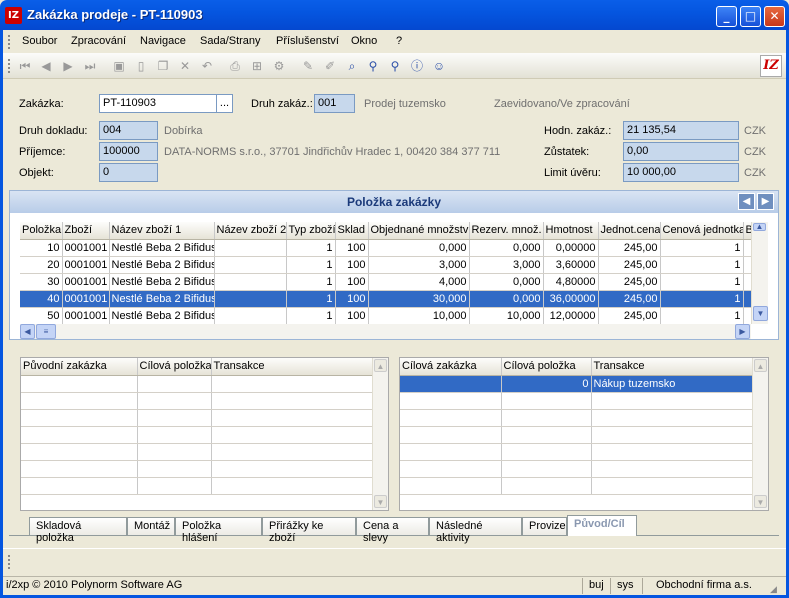 The width and height of the screenshot is (789, 598). What do you see at coordinates (747, 231) in the screenshot?
I see `column-header: B` at bounding box center [747, 231].